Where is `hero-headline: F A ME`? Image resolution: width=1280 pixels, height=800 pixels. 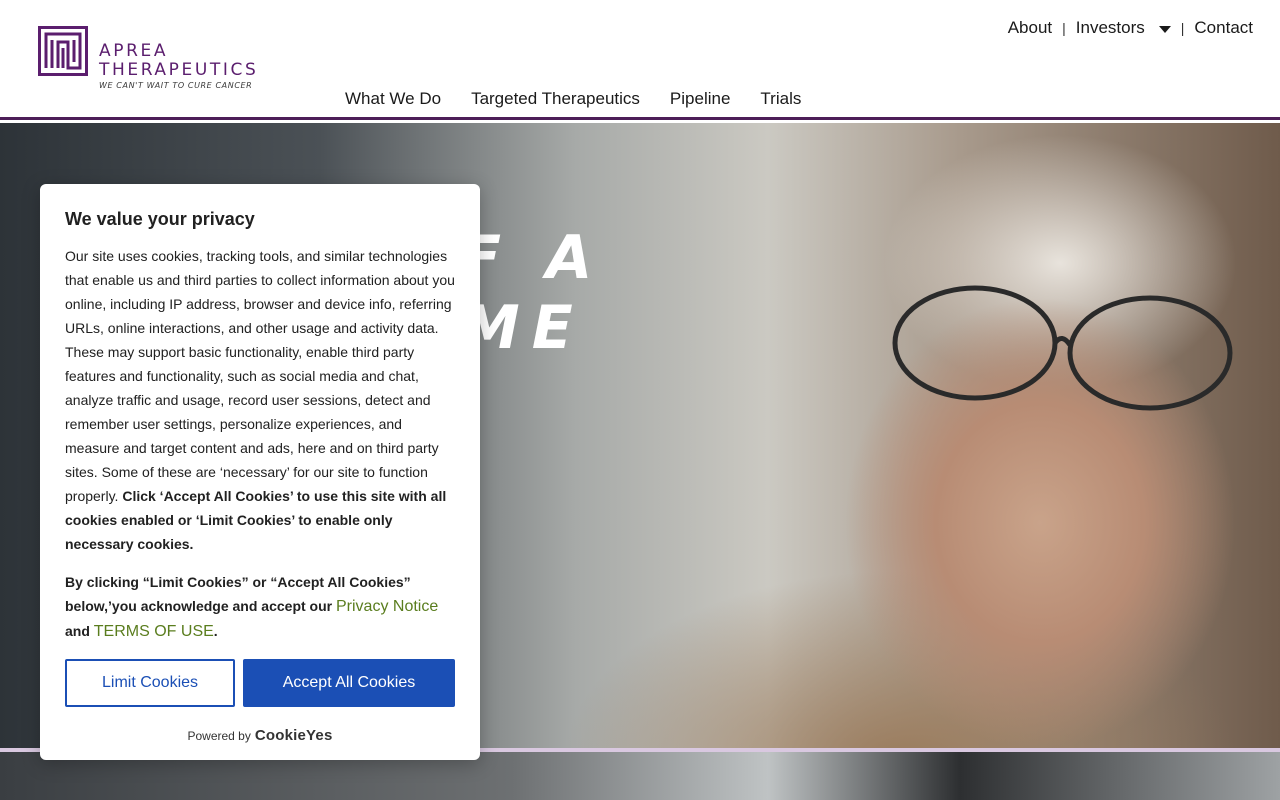
hero-headline: F A ME is located at coordinates (532, 293).